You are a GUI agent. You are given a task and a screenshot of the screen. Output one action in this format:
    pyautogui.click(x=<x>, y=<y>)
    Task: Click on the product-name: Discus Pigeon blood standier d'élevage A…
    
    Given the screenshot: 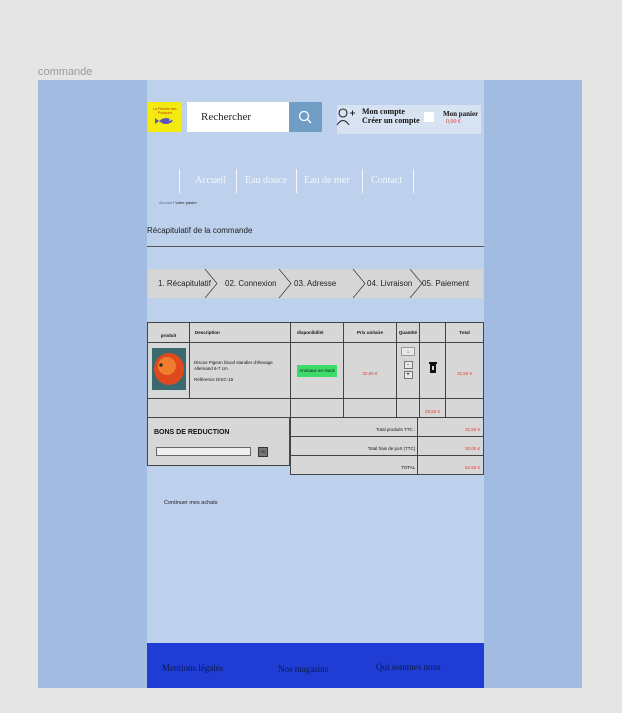 What is the action you would take?
    pyautogui.click(x=240, y=366)
    